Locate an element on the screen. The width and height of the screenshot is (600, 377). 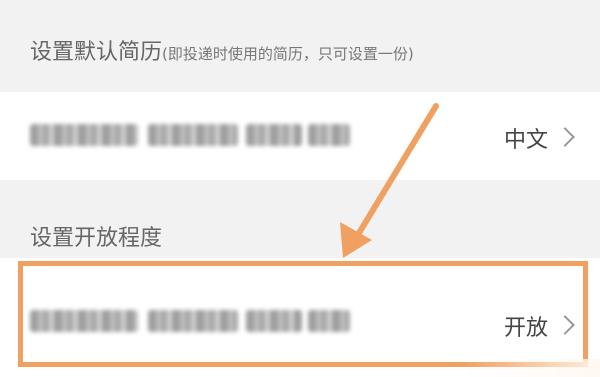
open-level-value: 开放 is located at coordinates (525, 328).